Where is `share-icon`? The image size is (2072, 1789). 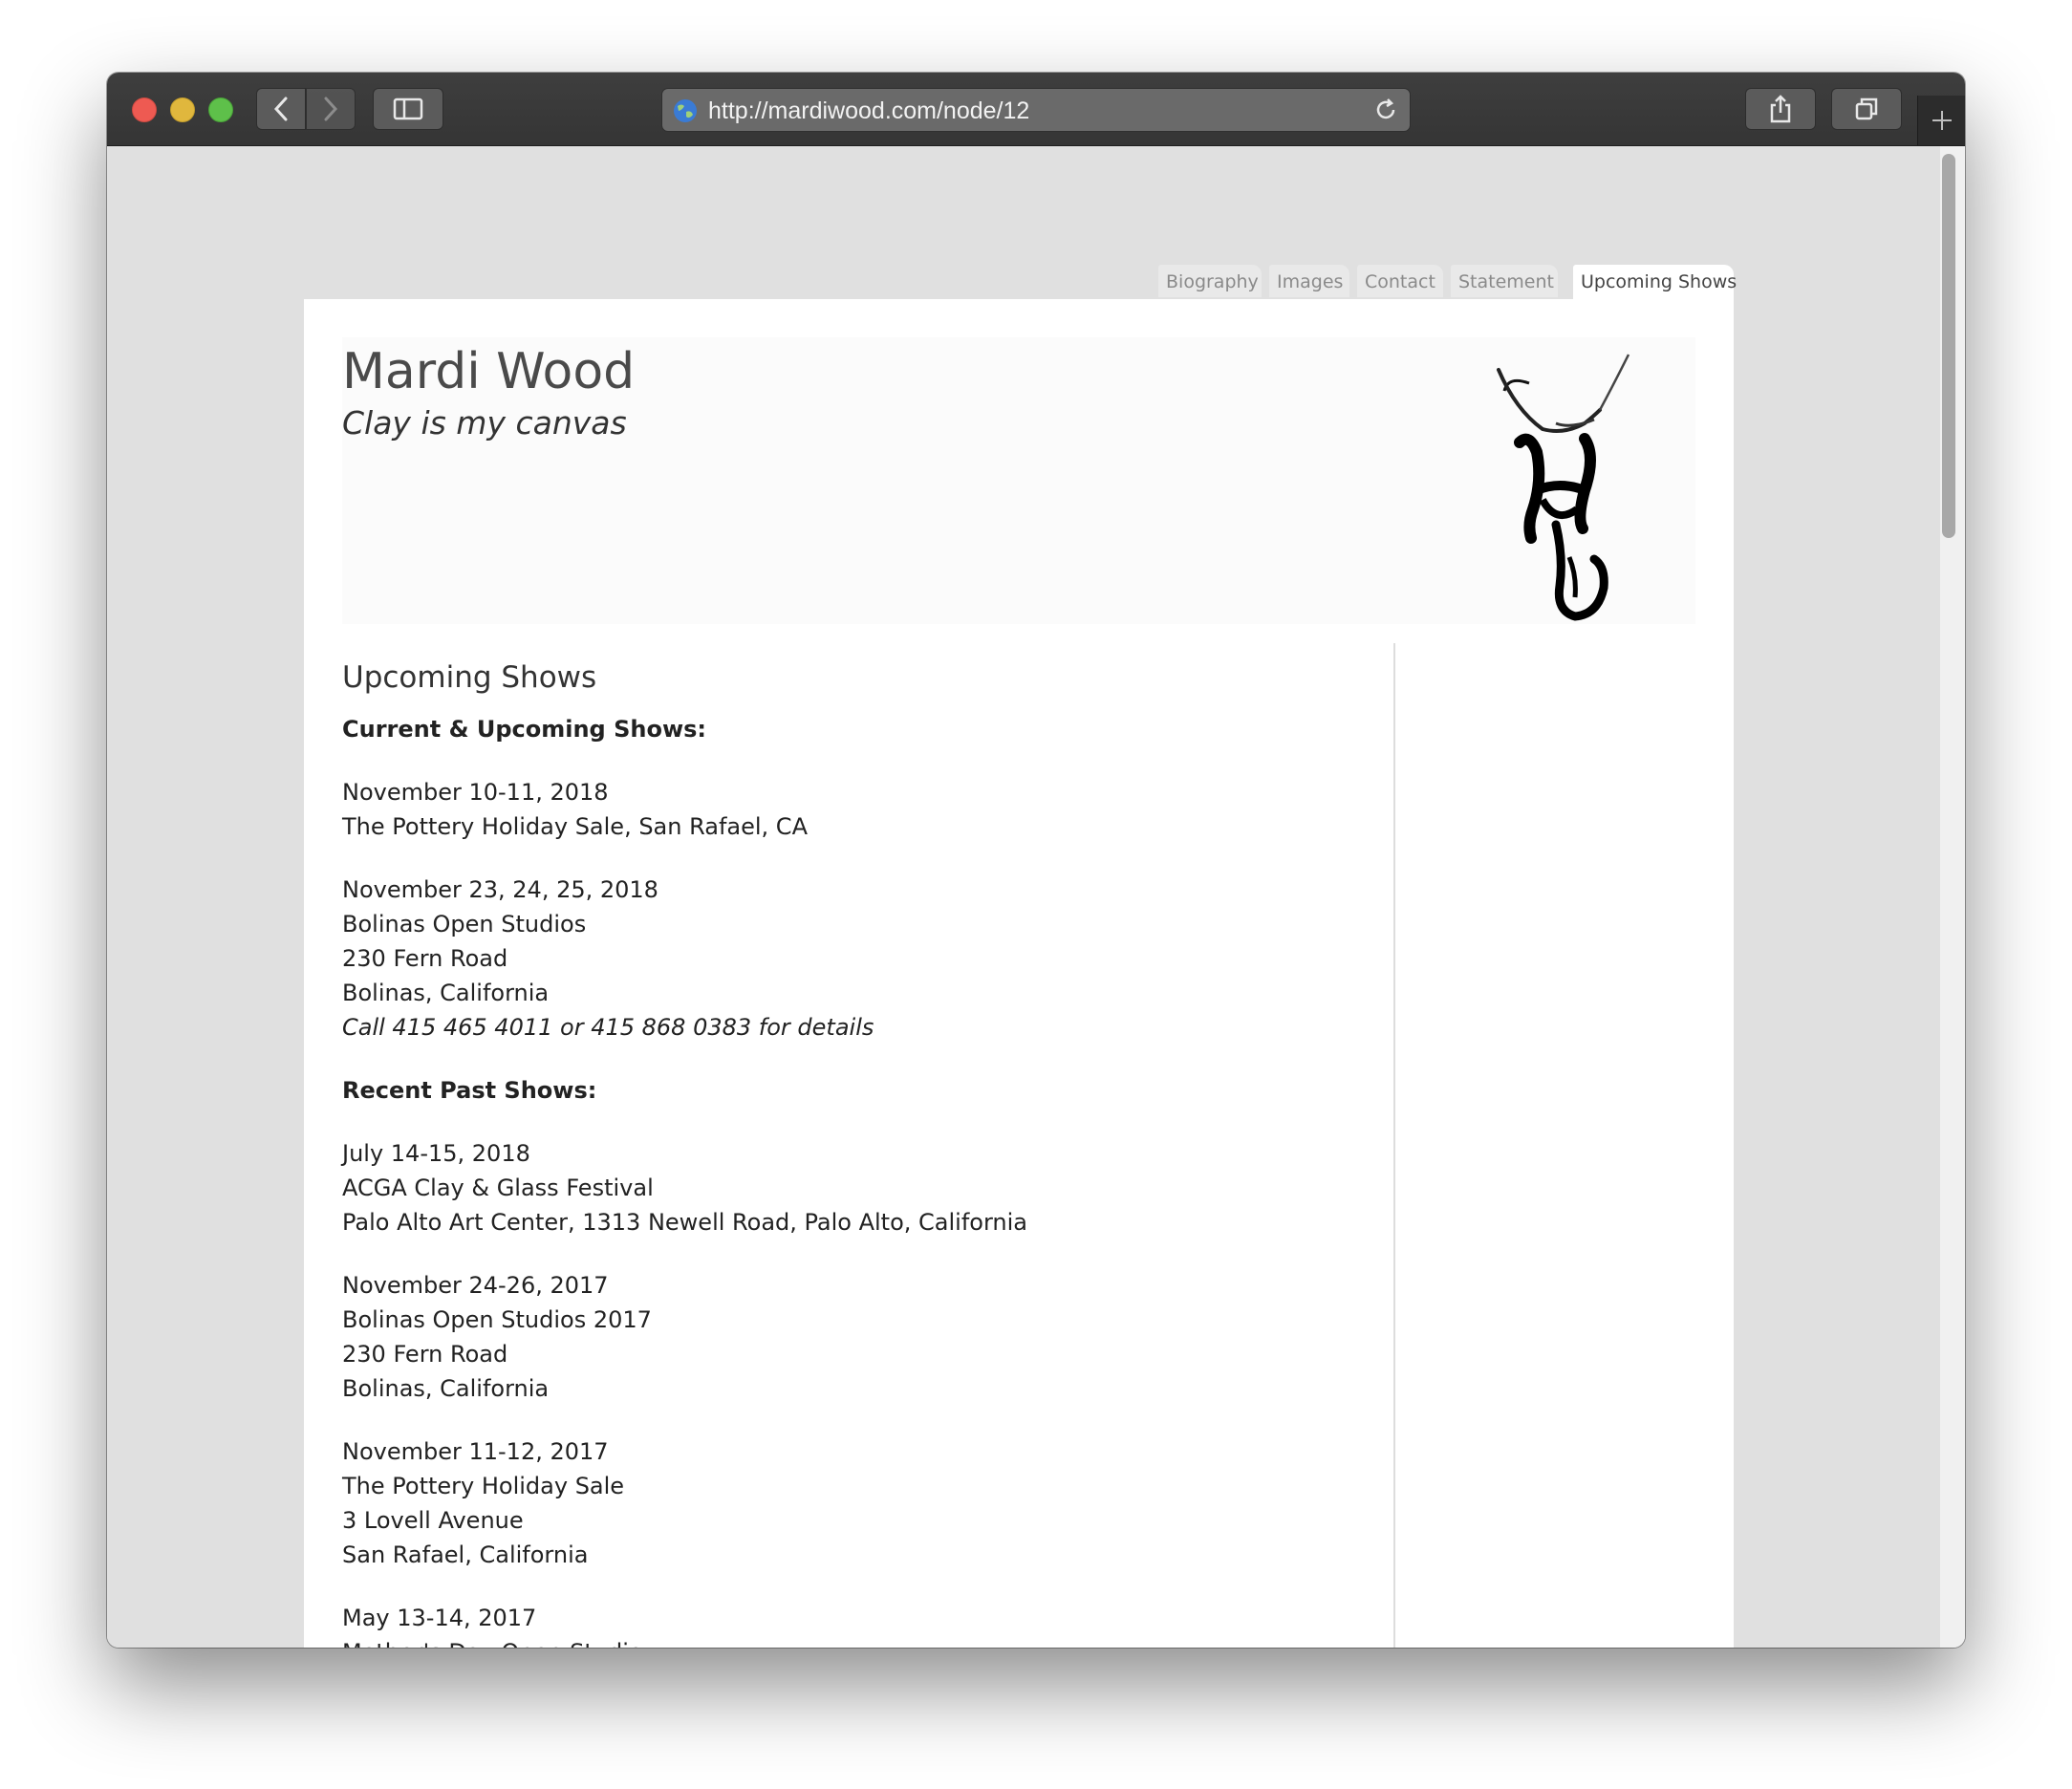 share-icon is located at coordinates (1780, 109).